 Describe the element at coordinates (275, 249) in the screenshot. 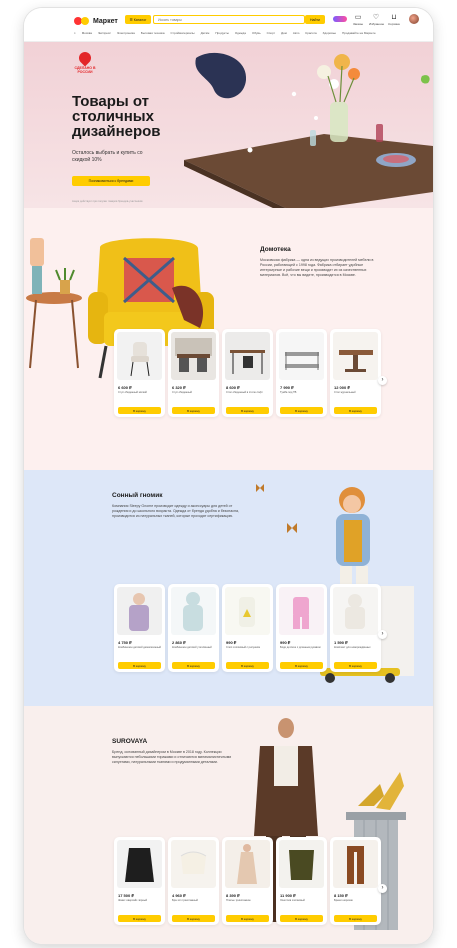

I see `brand-title: Домотека` at that location.